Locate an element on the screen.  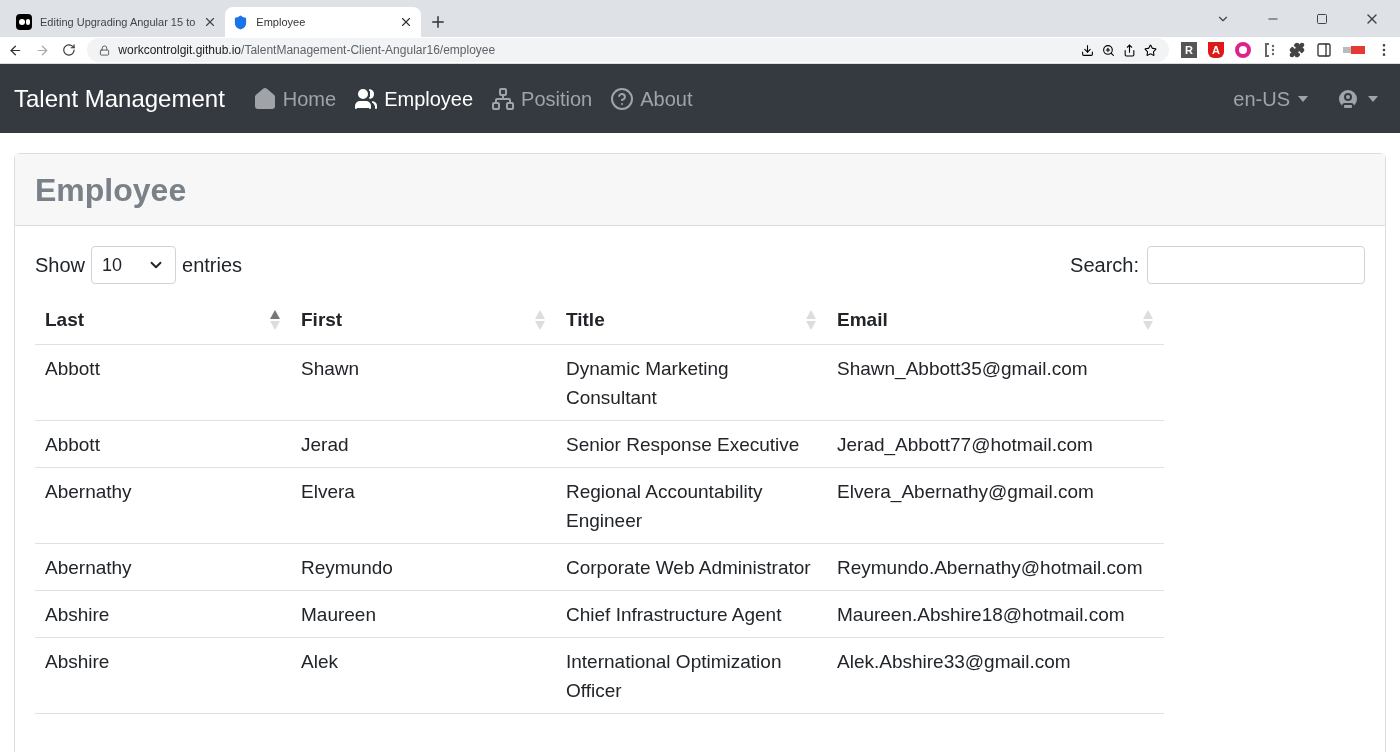
table-cell: Elvera_Abernathy@gmail.com is located at coordinates (995, 505).